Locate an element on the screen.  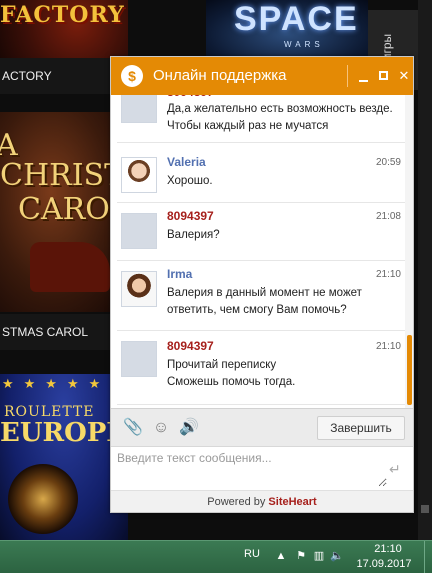
close-button: ✕ is located at coordinates (404, 76).